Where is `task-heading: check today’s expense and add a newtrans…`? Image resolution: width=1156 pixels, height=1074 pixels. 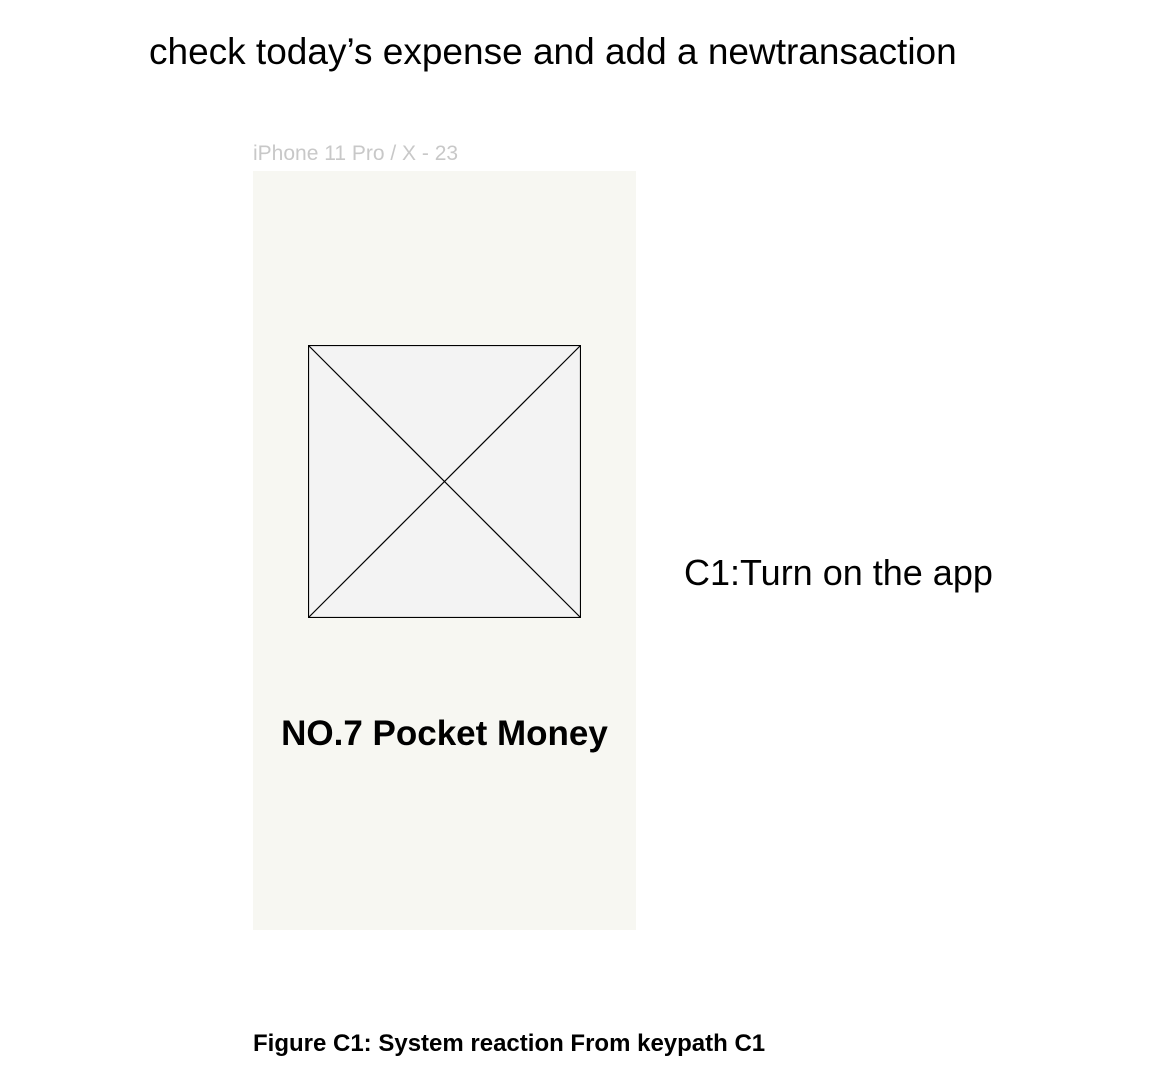 task-heading: check today’s expense and add a newtrans… is located at coordinates (553, 51).